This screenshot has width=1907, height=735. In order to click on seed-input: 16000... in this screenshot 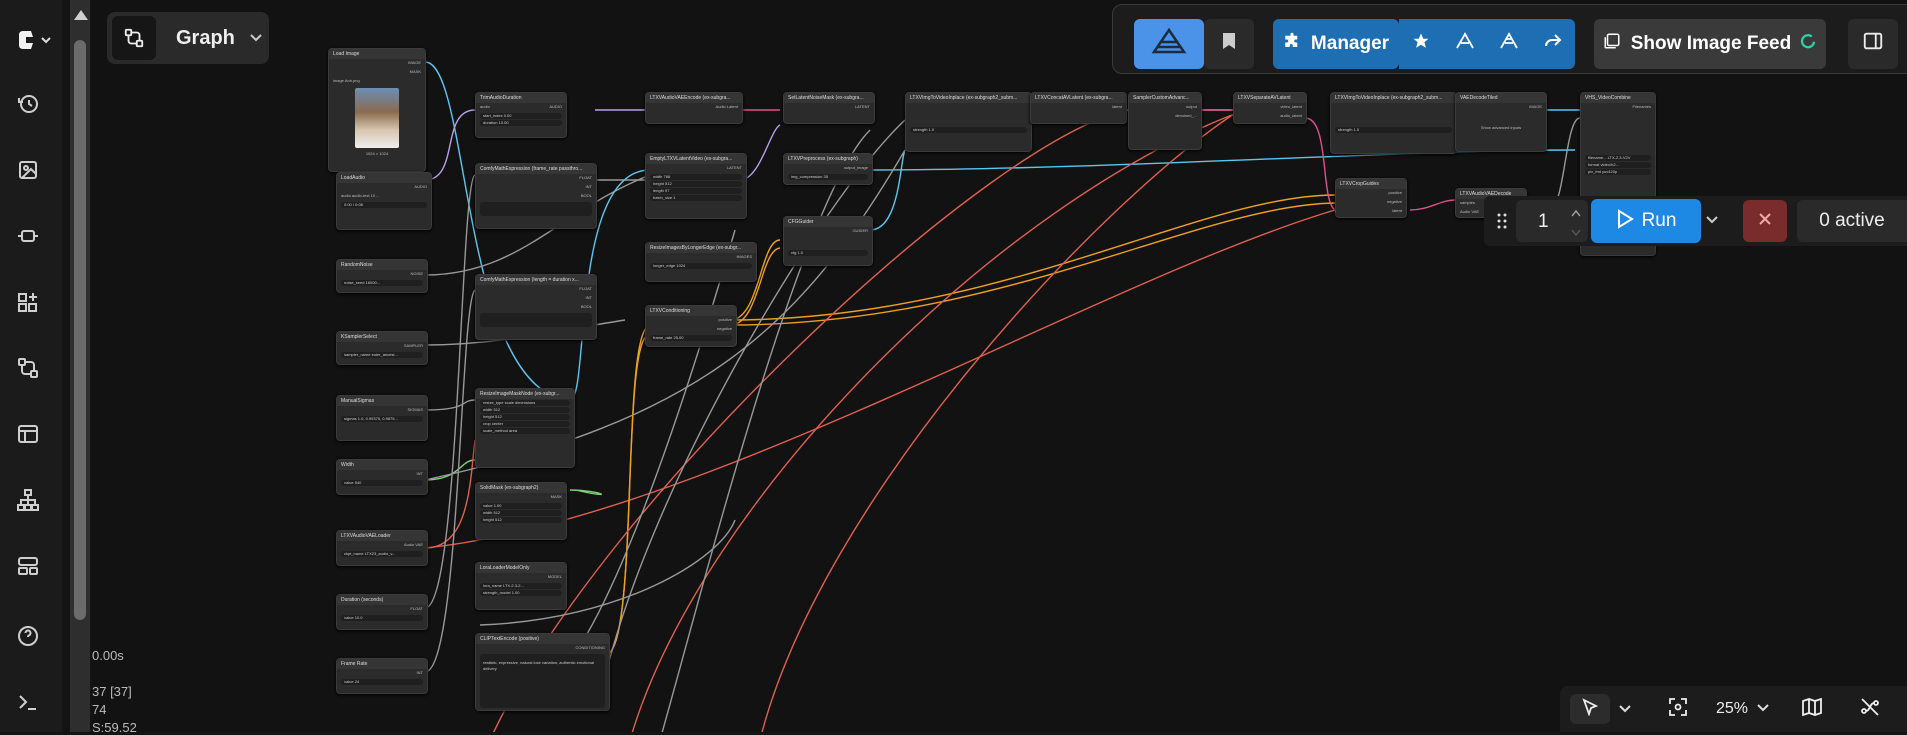, I will do `click(373, 282)`.